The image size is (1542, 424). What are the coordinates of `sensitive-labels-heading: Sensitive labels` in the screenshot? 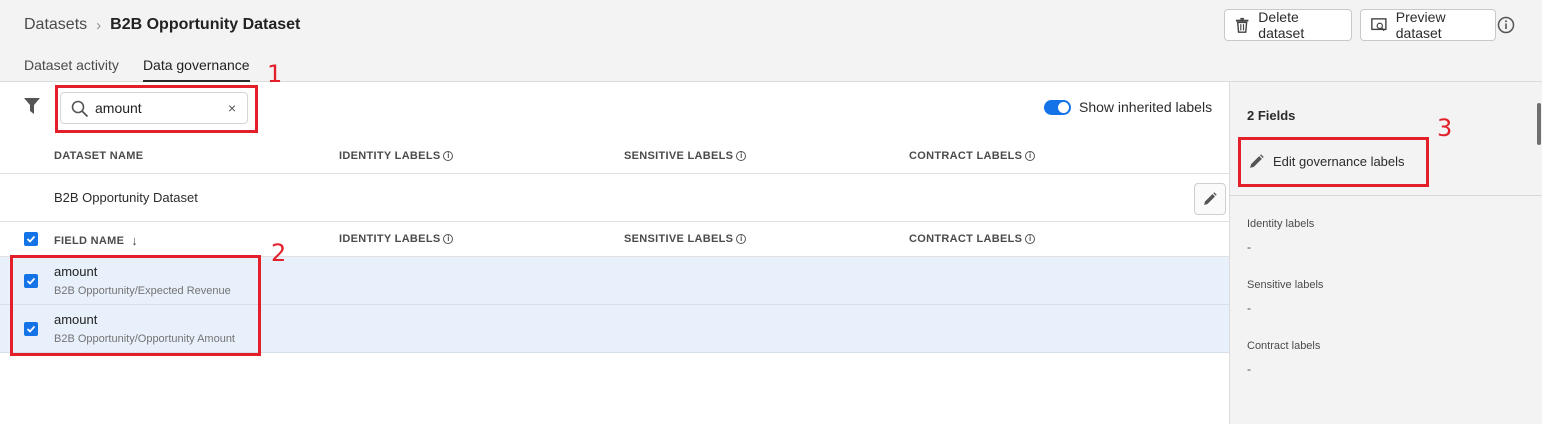 It's located at (1285, 285).